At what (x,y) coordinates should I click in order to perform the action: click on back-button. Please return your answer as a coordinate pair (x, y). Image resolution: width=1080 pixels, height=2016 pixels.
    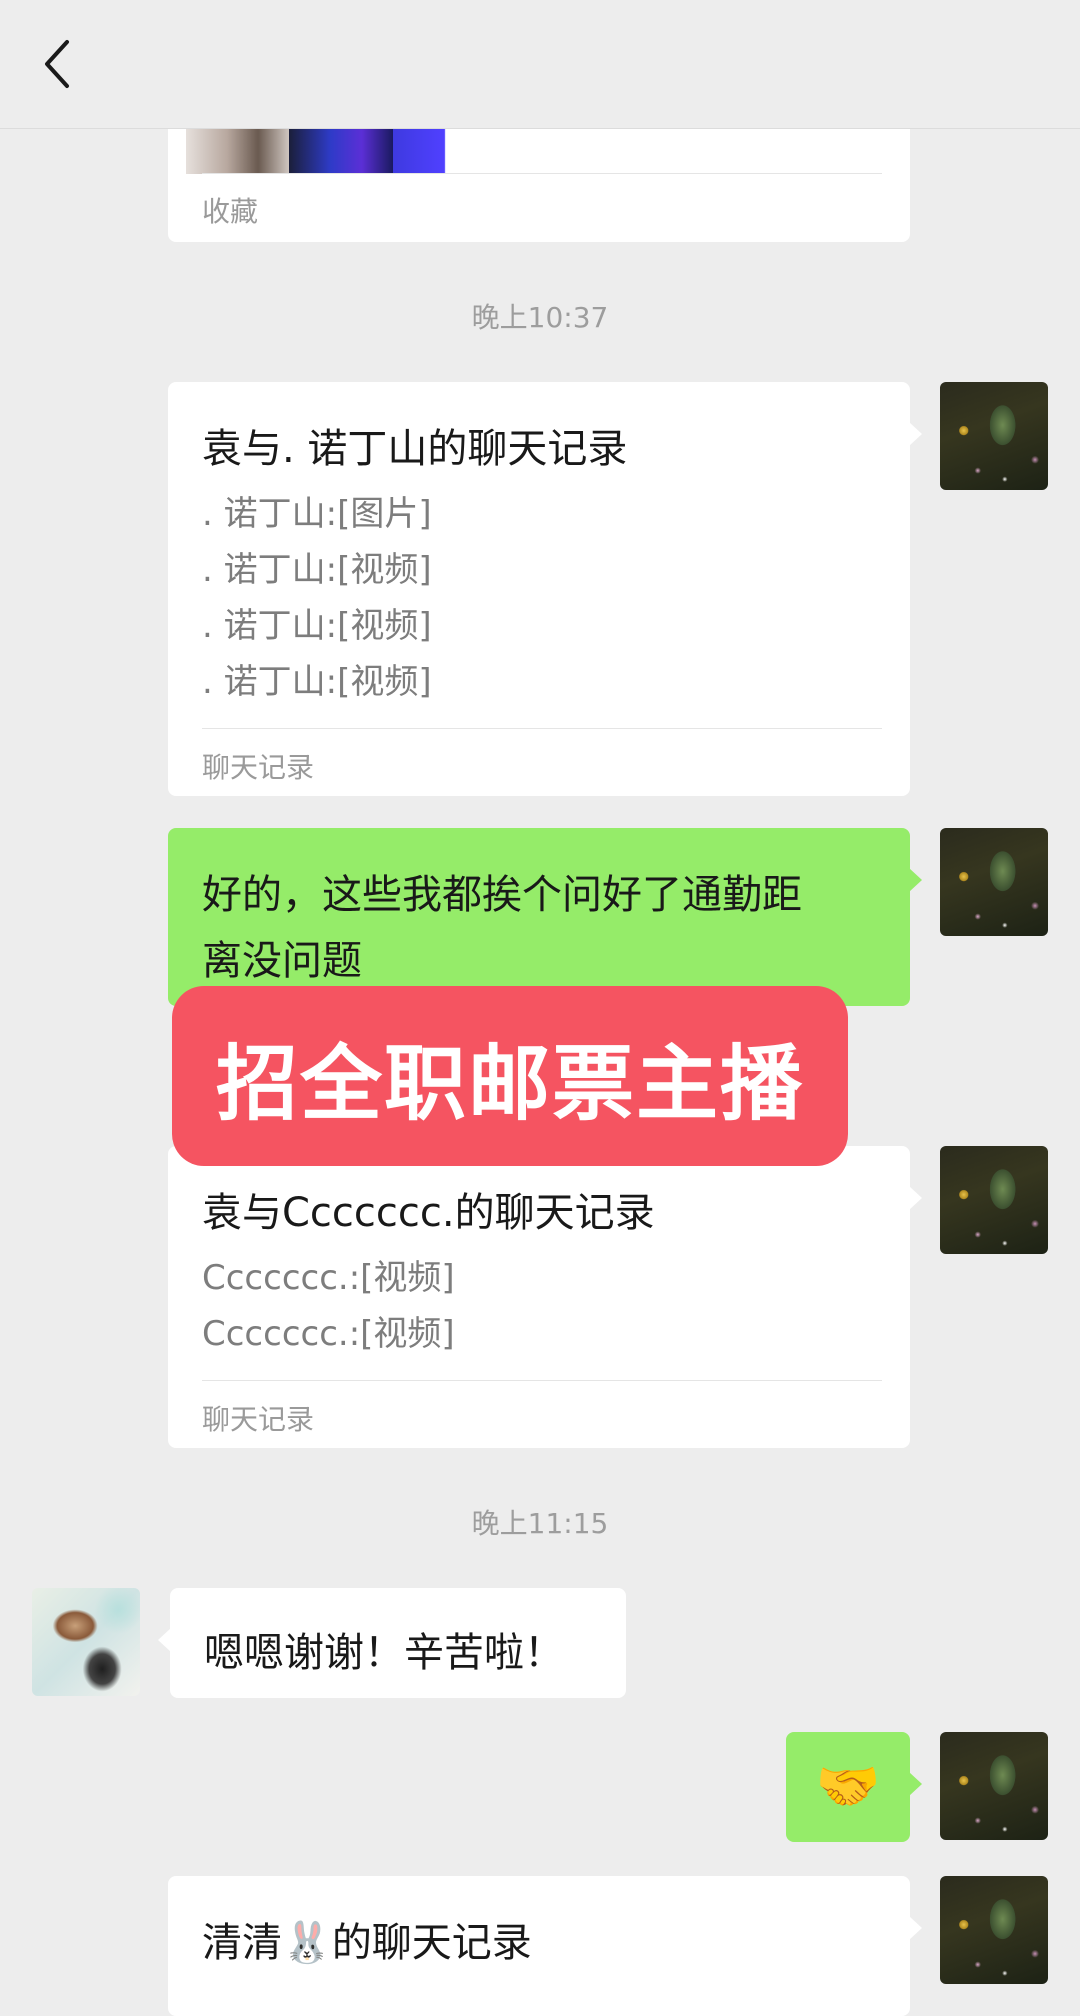
    Looking at the image, I should click on (58, 64).